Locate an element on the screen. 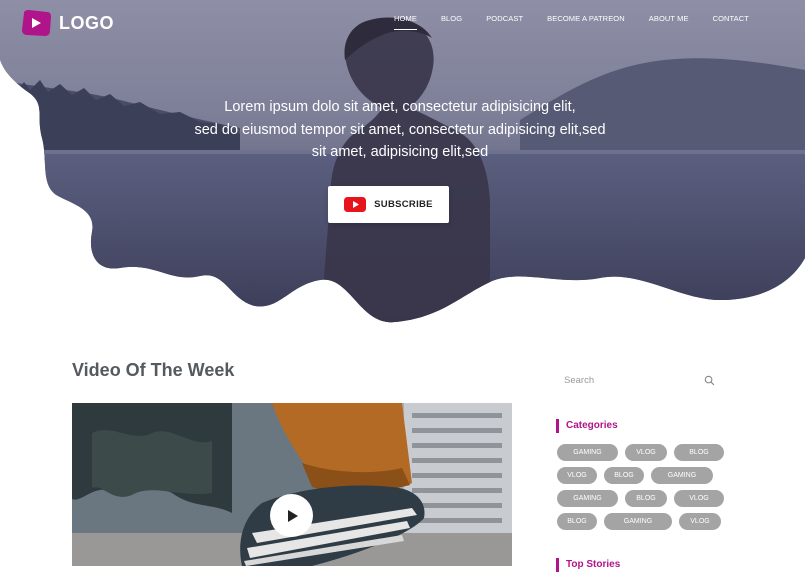 This screenshot has height=572, width=805. tag-row: GAMING VLOG BLOG is located at coordinates (642, 452).